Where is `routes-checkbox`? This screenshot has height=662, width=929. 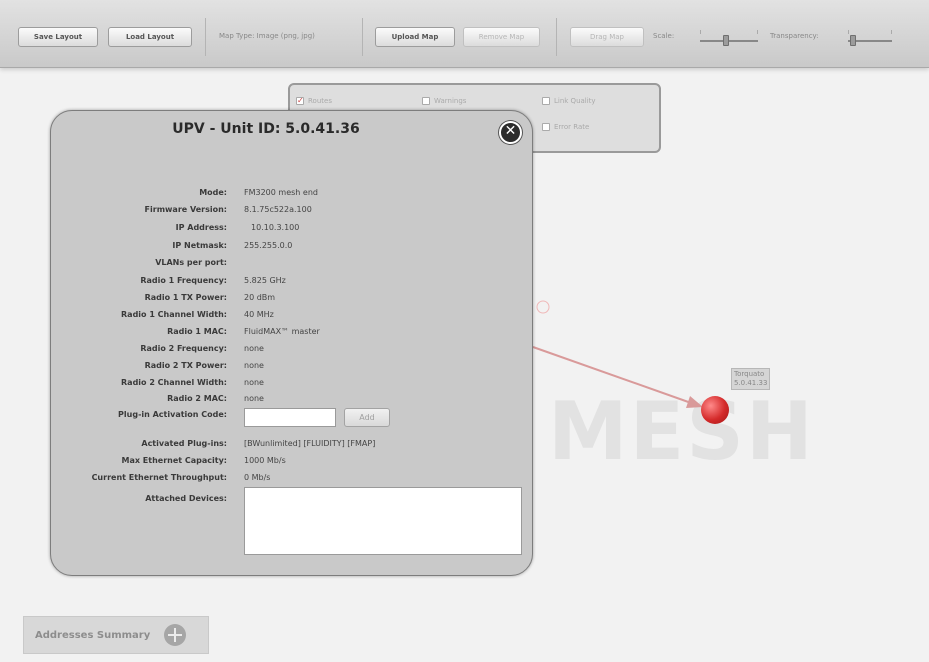
routes-checkbox is located at coordinates (300, 101).